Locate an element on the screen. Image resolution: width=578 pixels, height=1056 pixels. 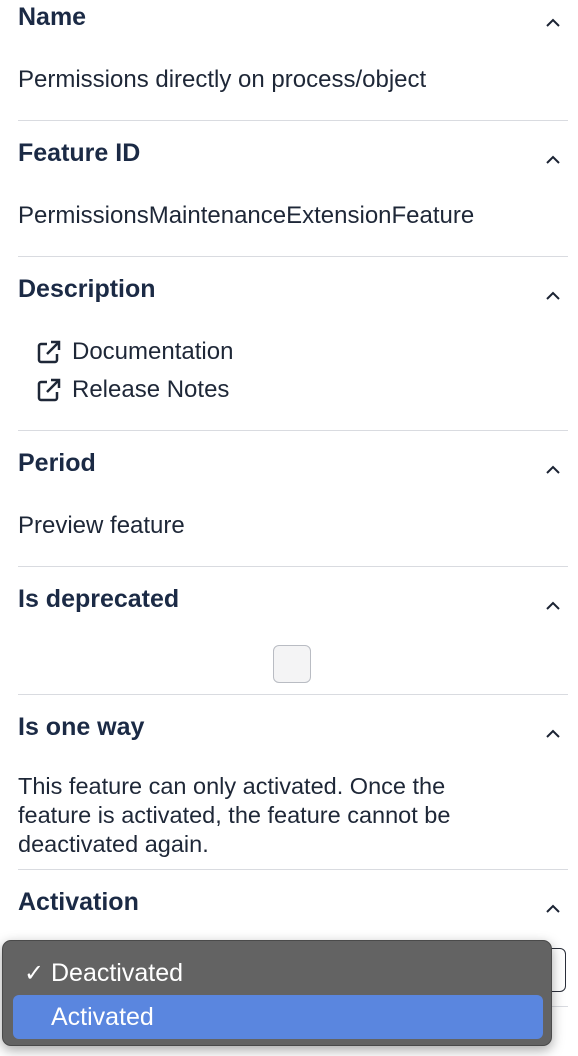
period-value: Preview feature is located at coordinates (101, 525).